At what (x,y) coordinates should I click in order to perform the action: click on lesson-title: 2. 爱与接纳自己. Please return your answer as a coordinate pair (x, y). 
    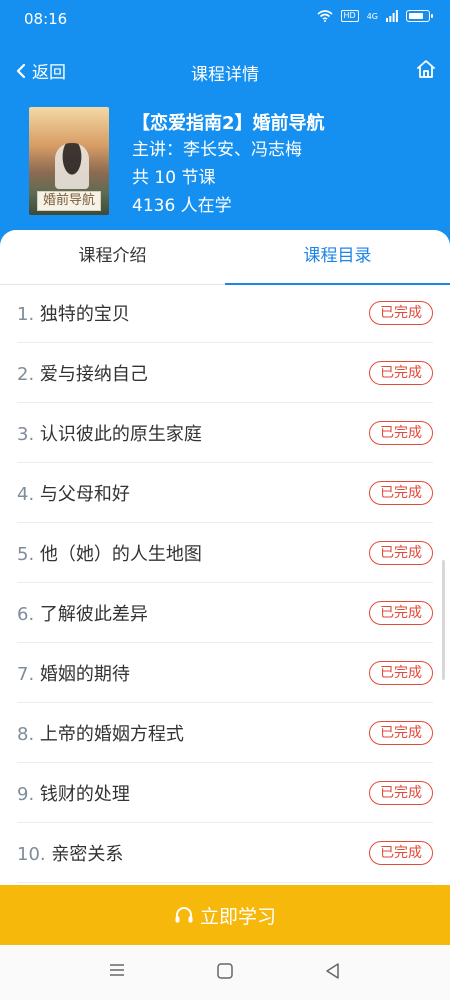
    Looking at the image, I should click on (82, 373).